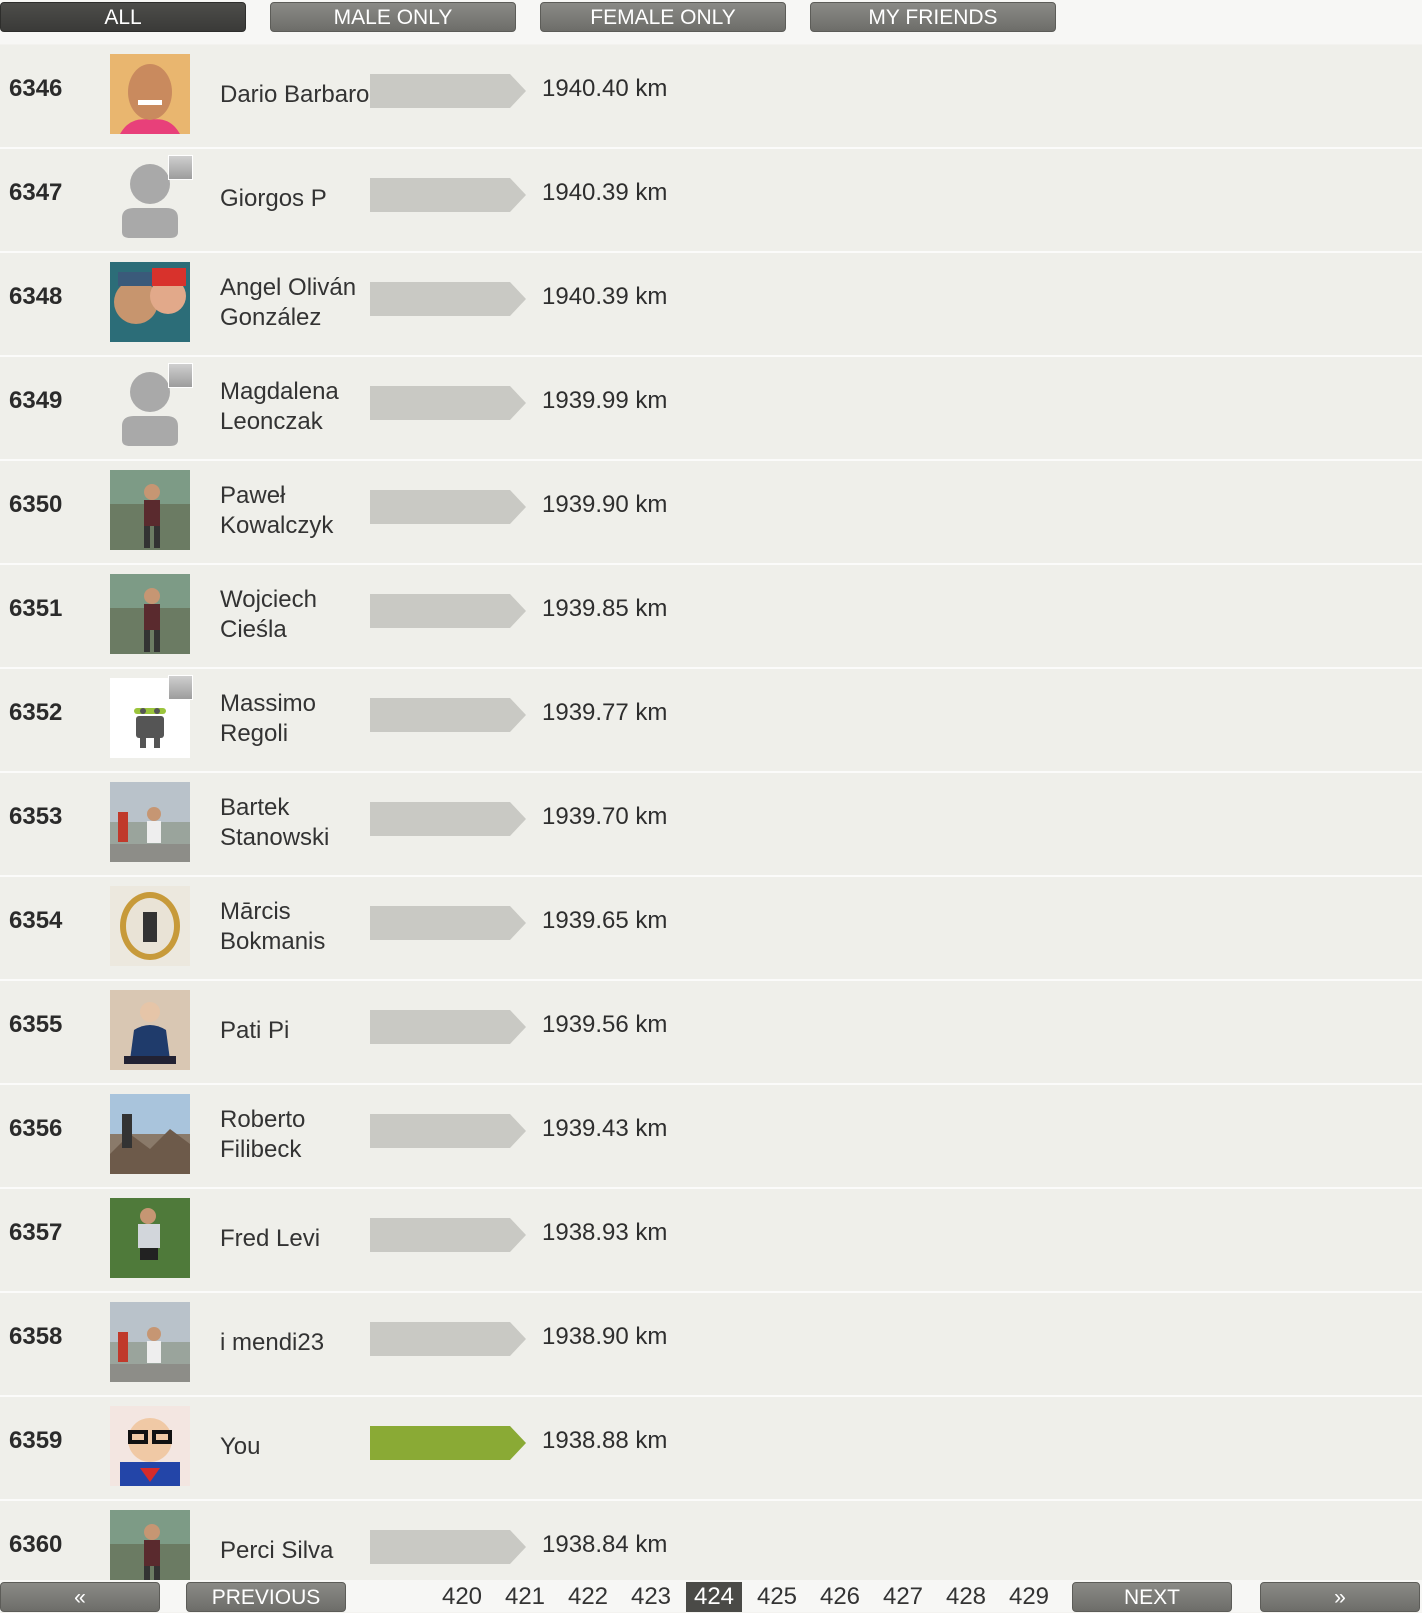 This screenshot has height=1613, width=1422. What do you see at coordinates (36, 608) in the screenshot?
I see `rank-number: 6351` at bounding box center [36, 608].